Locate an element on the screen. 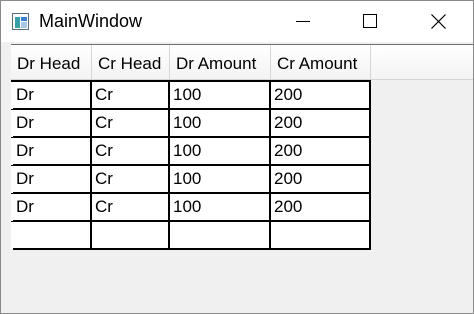 This screenshot has height=314, width=474. minimize-icon is located at coordinates (303, 21).